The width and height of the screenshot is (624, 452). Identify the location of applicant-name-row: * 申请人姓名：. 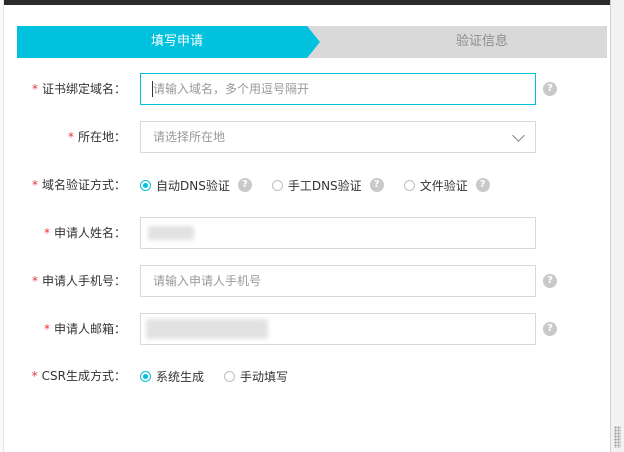
(305, 233).